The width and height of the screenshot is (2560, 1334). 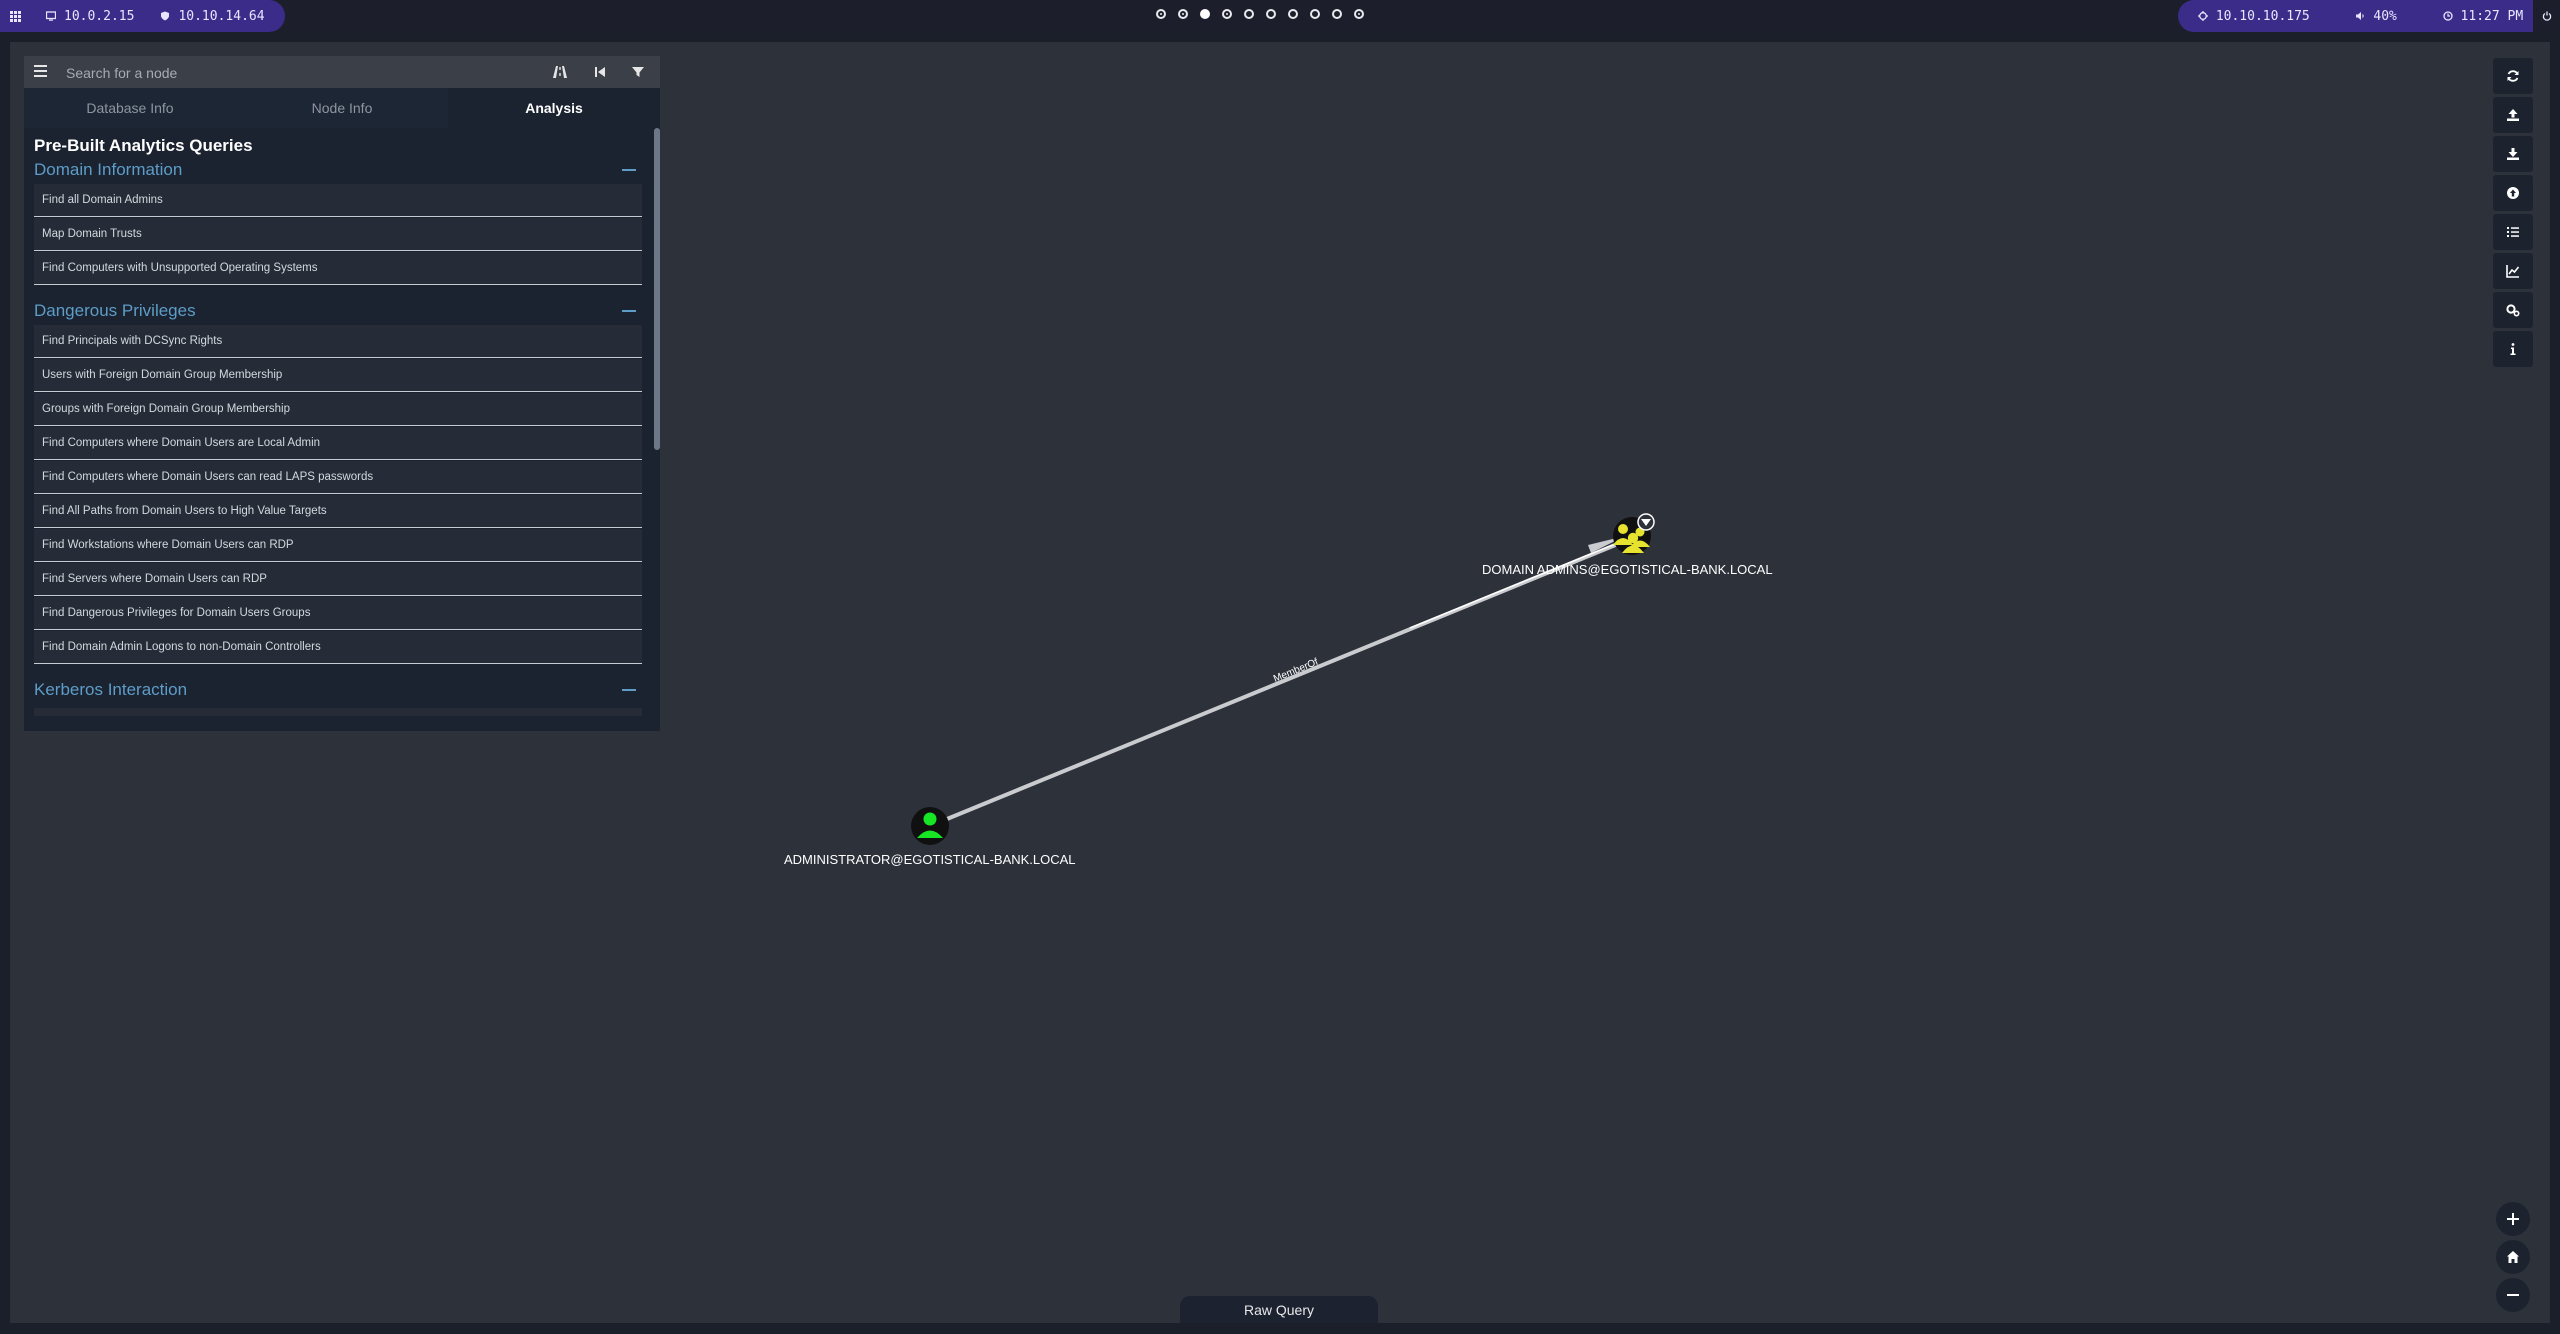 What do you see at coordinates (554, 108) in the screenshot?
I see `tab-analysis: Analysis` at bounding box center [554, 108].